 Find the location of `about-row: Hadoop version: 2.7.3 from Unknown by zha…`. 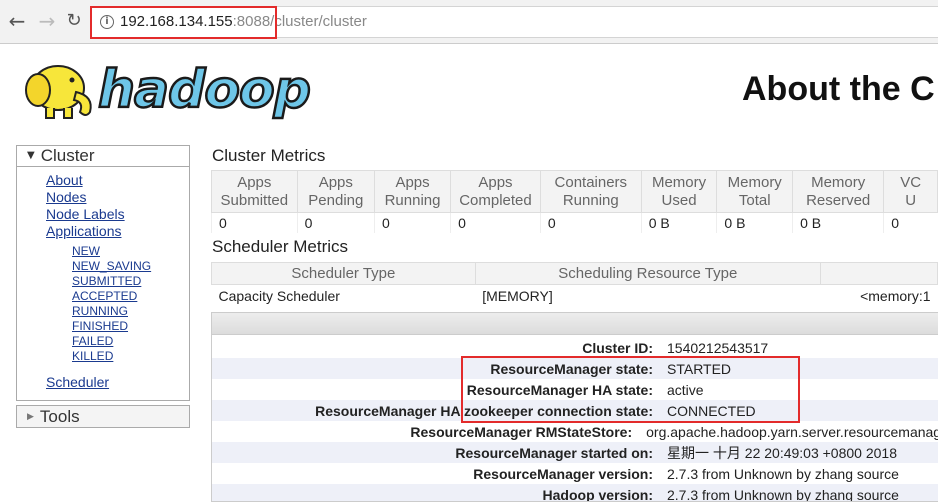

about-row: Hadoop version: 2.7.3 from Unknown by zha… is located at coordinates (575, 493).